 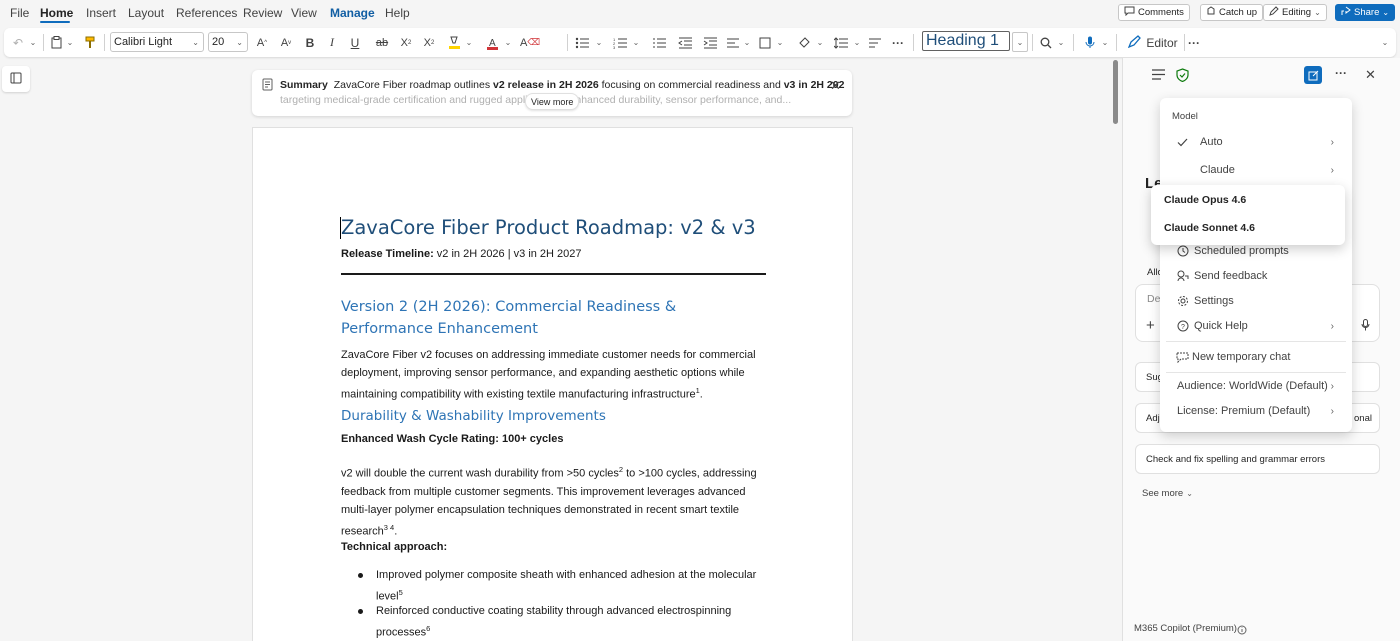 What do you see at coordinates (659, 42) in the screenshot?
I see `checklist-icon` at bounding box center [659, 42].